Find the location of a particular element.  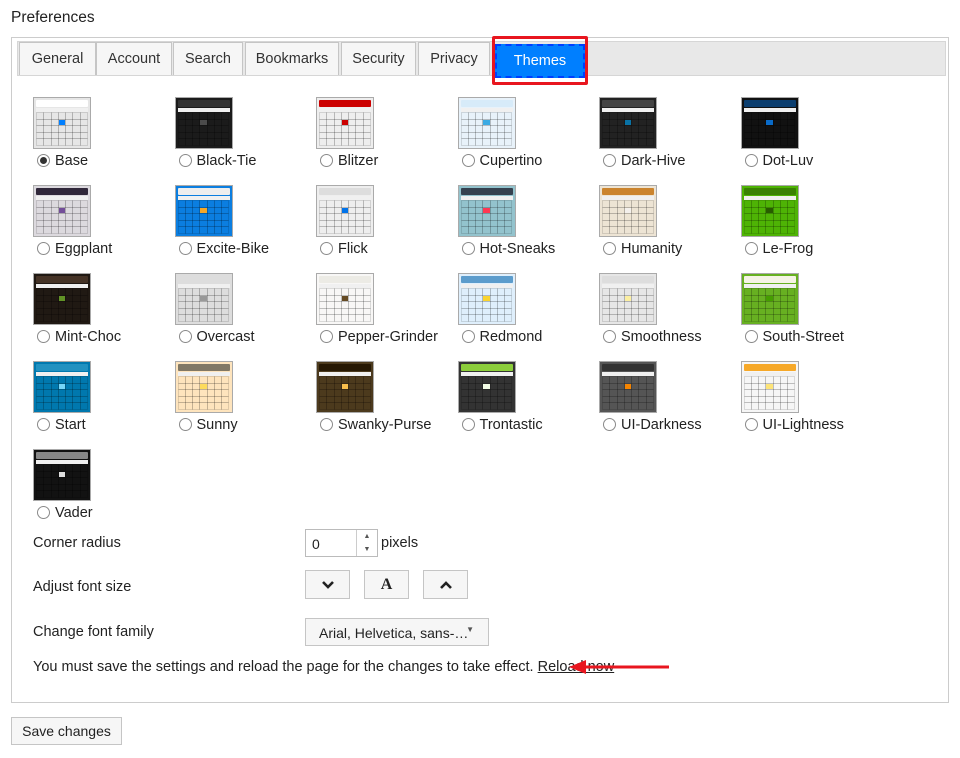

theme-preview-mint-choc is located at coordinates (62, 299).